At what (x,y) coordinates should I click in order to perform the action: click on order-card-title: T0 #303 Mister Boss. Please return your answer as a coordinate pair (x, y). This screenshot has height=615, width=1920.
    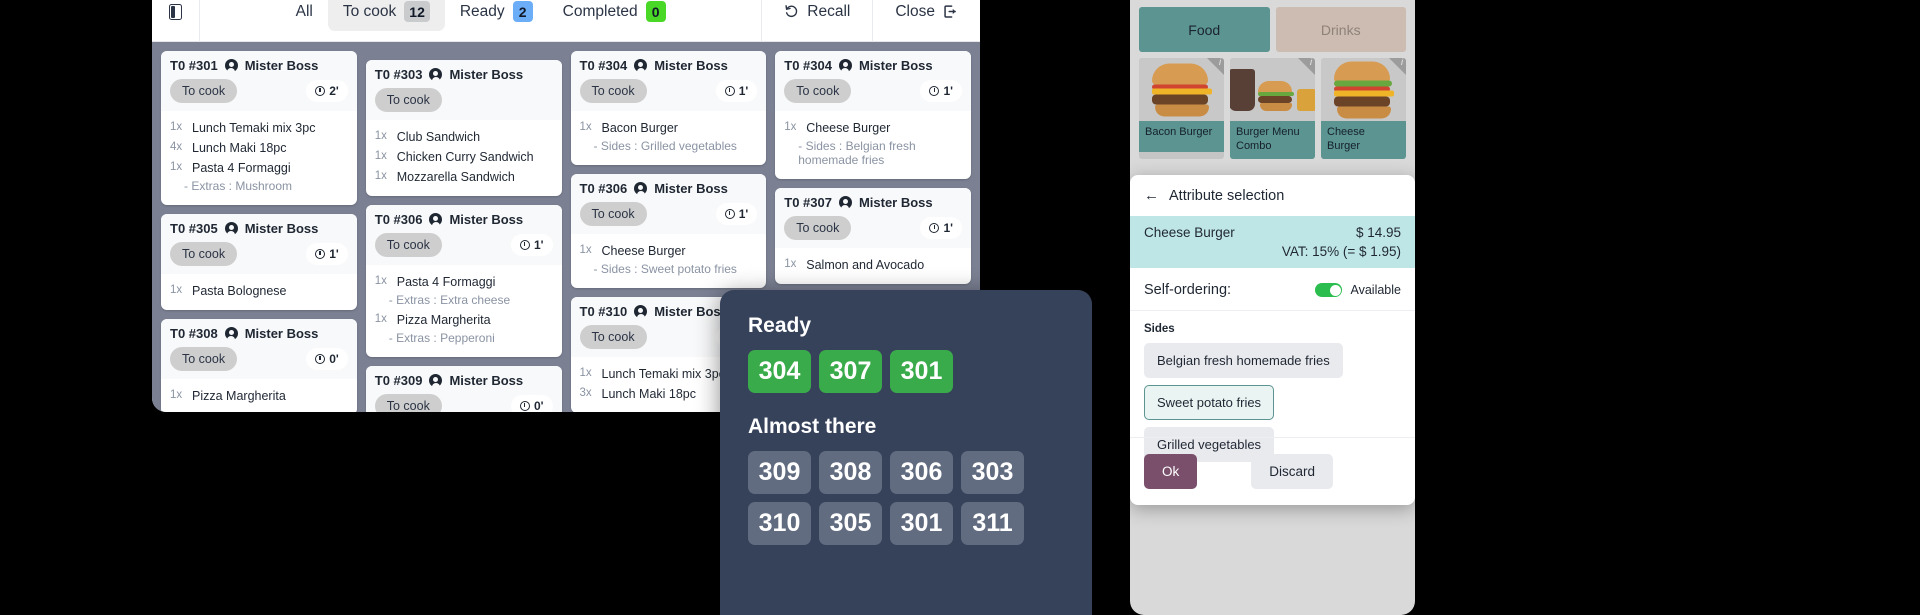
    Looking at the image, I should click on (464, 74).